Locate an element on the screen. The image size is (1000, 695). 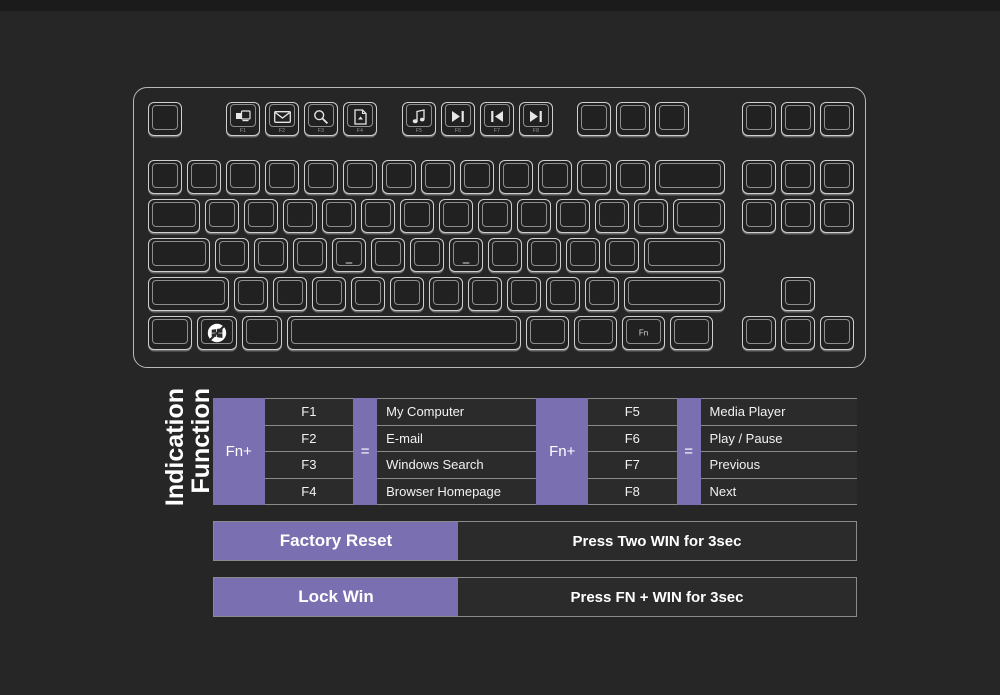
key-f1: F1 is located at coordinates (243, 119).